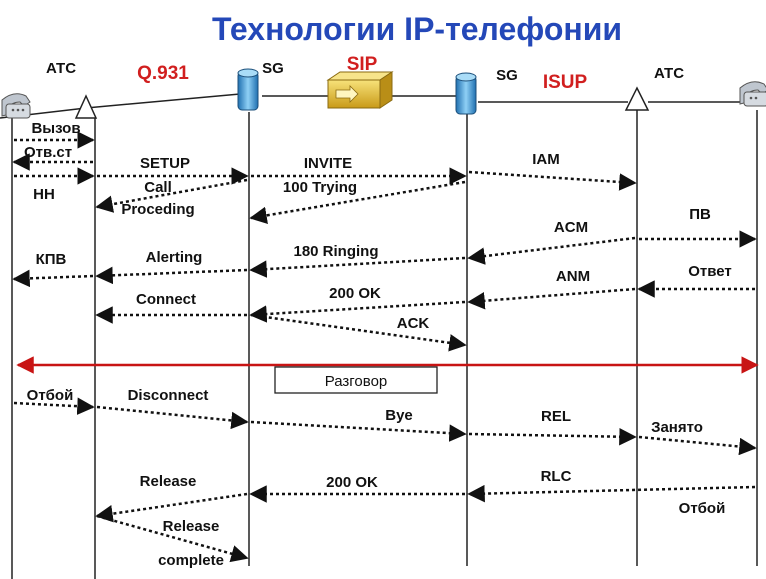 The width and height of the screenshot is (766, 579). Describe the element at coordinates (700, 214) in the screenshot. I see `label-pv: ПВ` at that location.